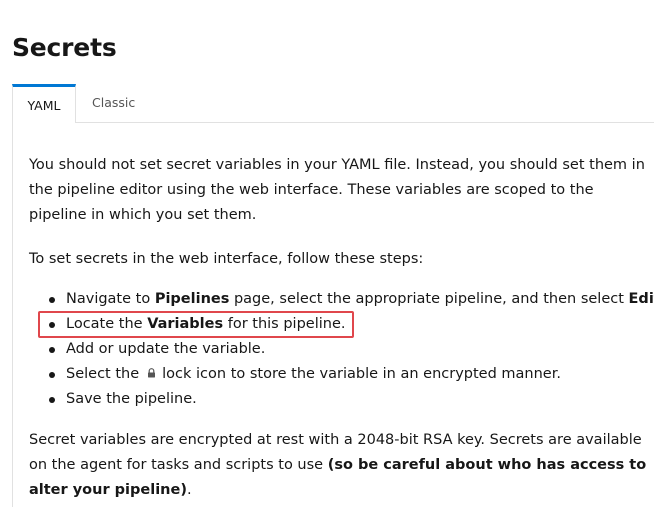 The height and width of the screenshot is (507, 654). I want to click on tab-yaml: YAML, so click(44, 103).